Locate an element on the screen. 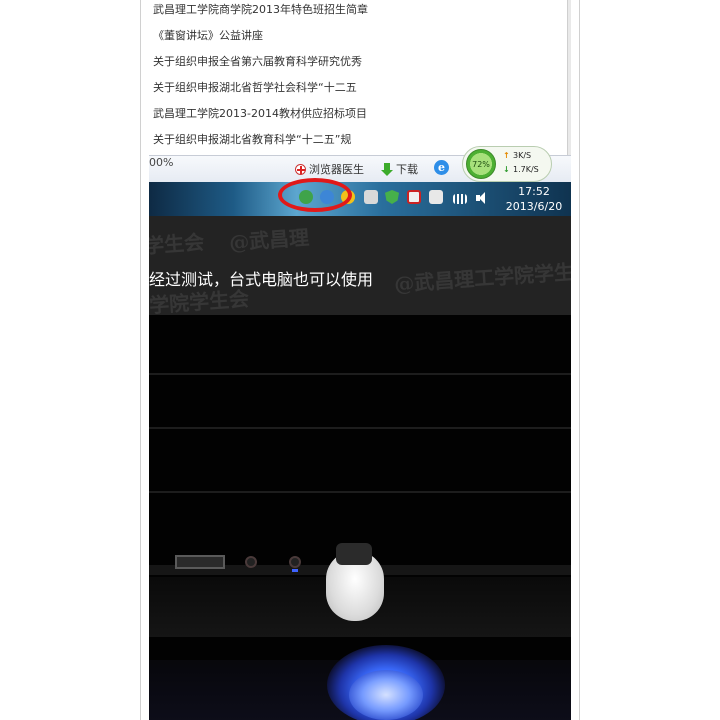 This screenshot has height=720, width=720. news-link: 关于组织申报全省第六届教育科学研究优秀 is located at coordinates (358, 62).